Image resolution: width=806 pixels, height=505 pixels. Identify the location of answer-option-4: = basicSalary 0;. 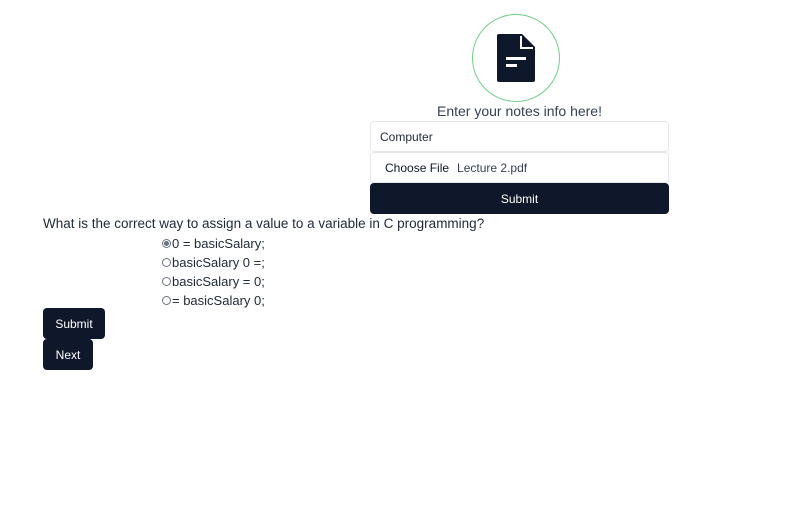
(213, 300).